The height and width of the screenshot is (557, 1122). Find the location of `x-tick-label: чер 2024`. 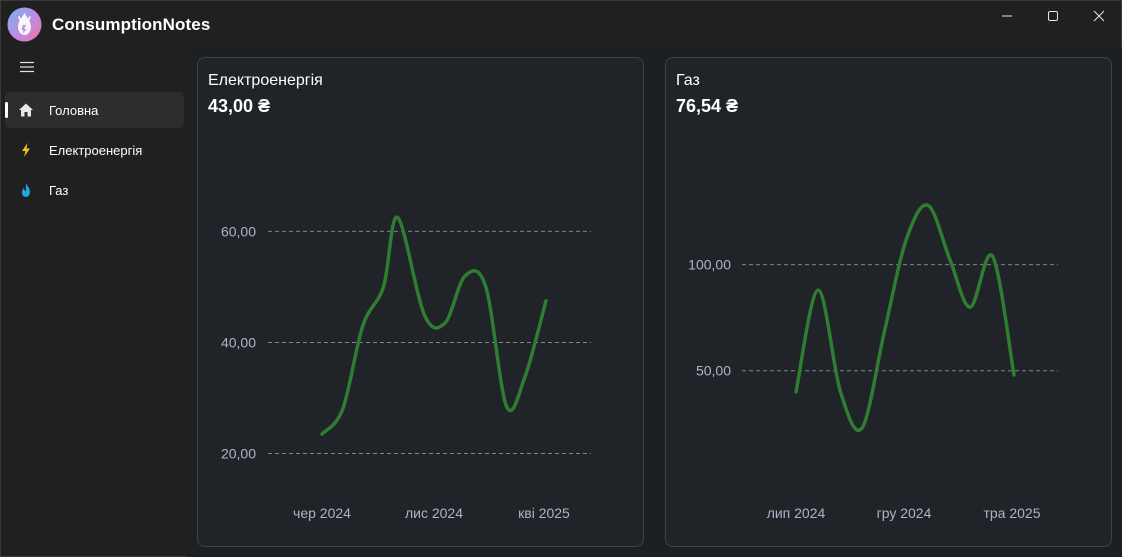

x-tick-label: чер 2024 is located at coordinates (322, 513).